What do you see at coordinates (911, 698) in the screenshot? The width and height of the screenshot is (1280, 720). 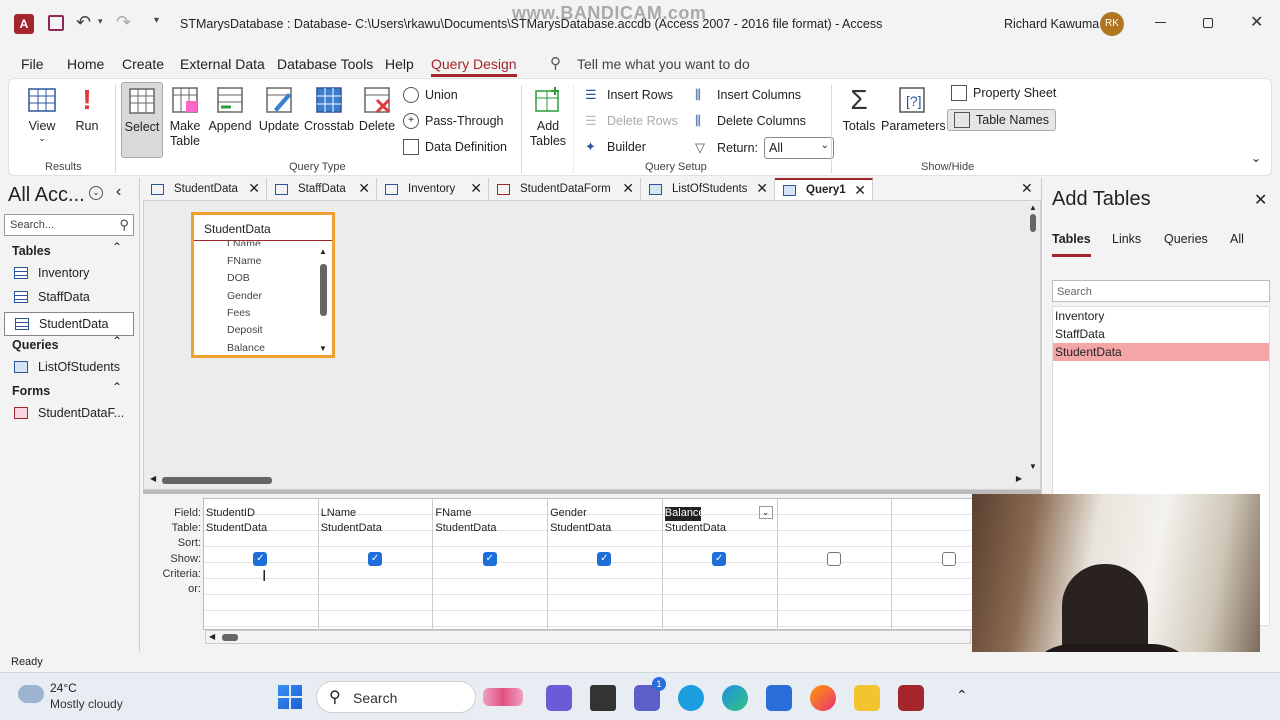 I see `access-taskbar-icon` at bounding box center [911, 698].